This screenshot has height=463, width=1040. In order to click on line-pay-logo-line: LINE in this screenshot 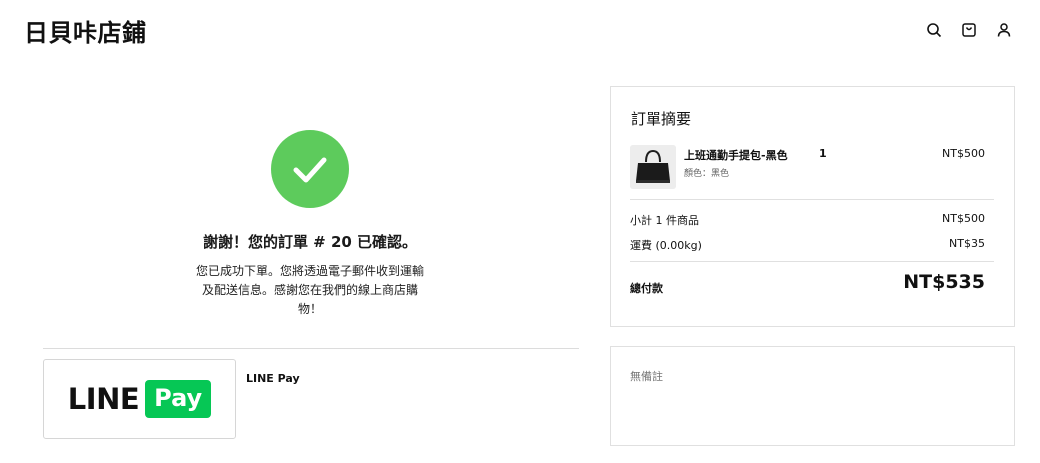, I will do `click(103, 399)`.